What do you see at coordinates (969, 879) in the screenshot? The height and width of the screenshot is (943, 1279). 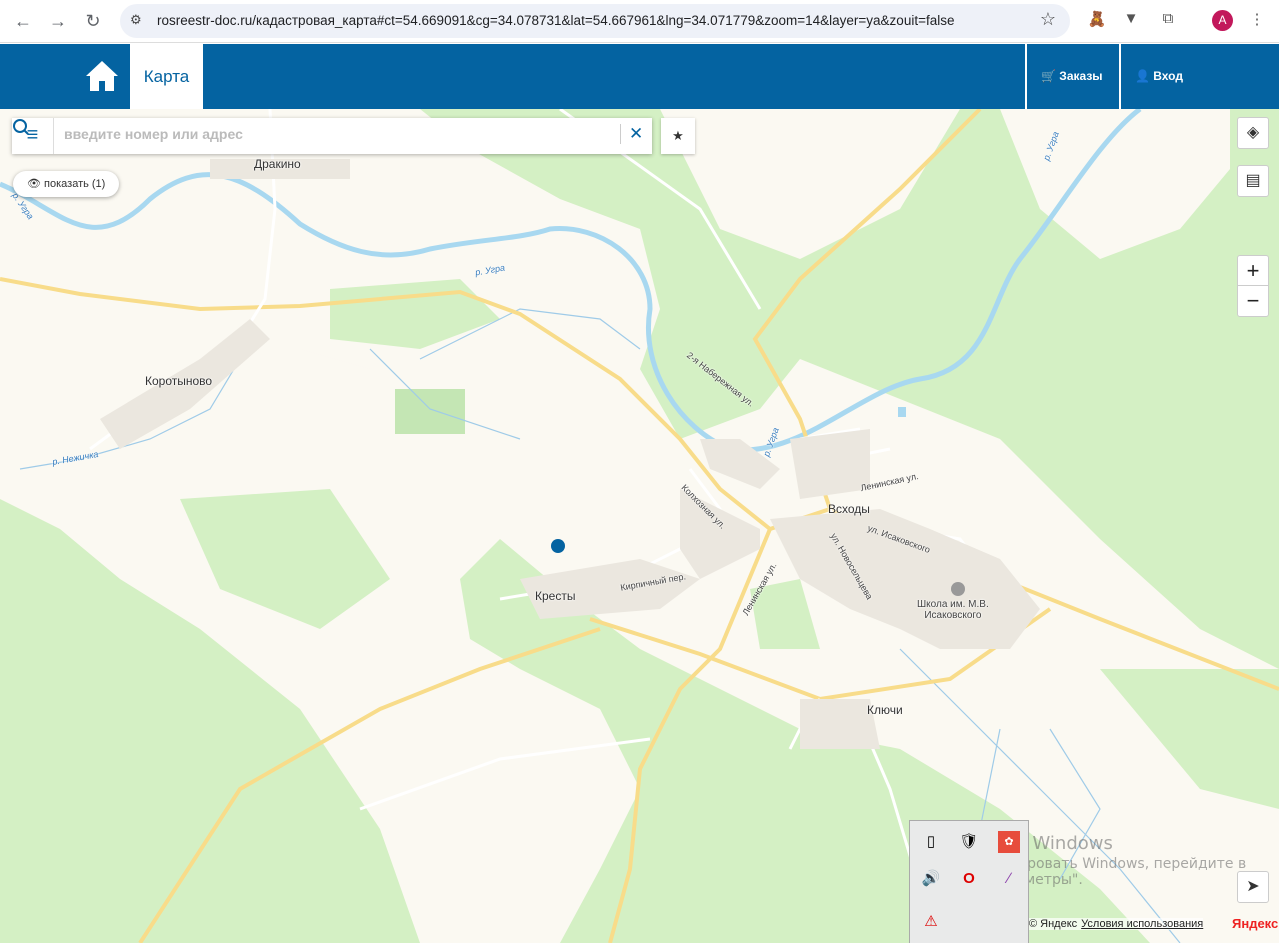 I see `opera-icon: O` at bounding box center [969, 879].